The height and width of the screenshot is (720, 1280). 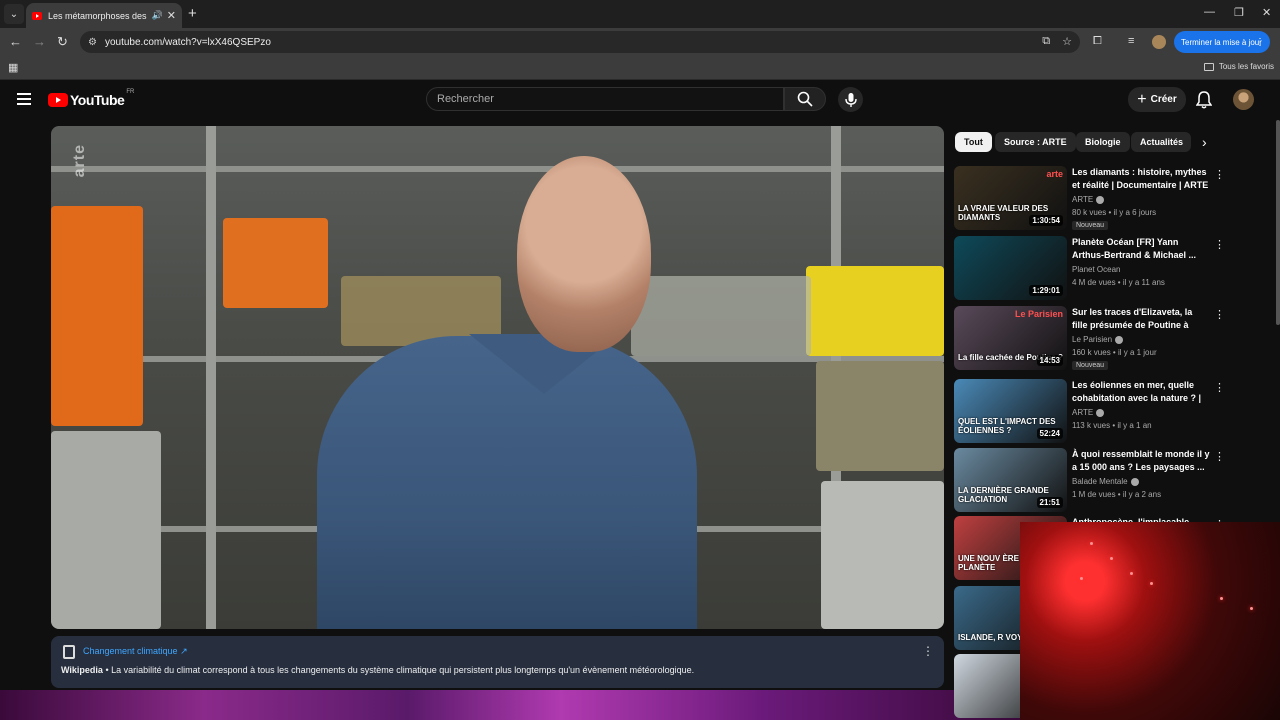 I want to click on video-meta: 160 k vues • il y a 1 jour, so click(x=1114, y=352).